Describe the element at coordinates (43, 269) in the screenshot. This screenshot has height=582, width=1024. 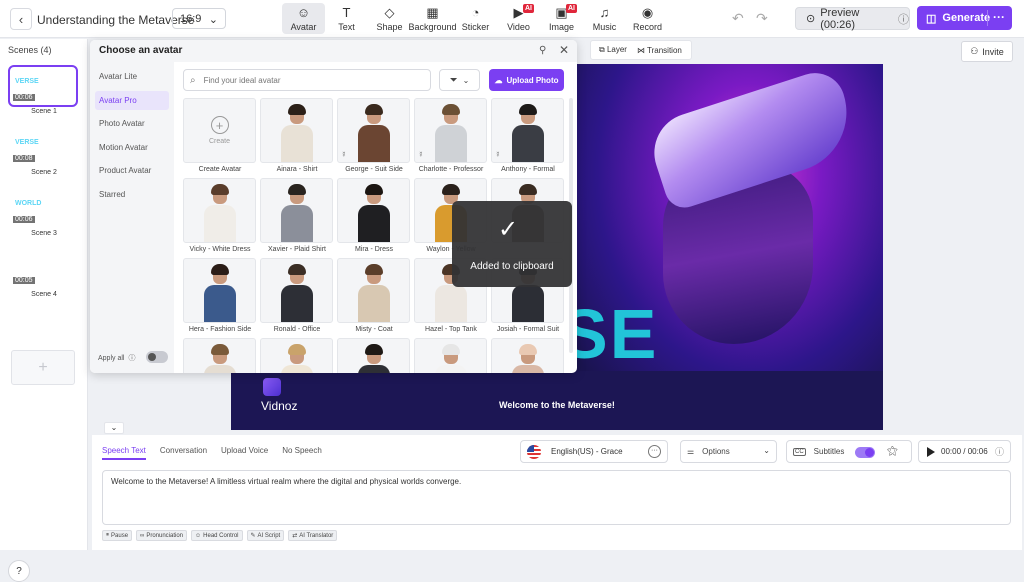
I see `scene-thumbnail: 00:05 ♫` at that location.